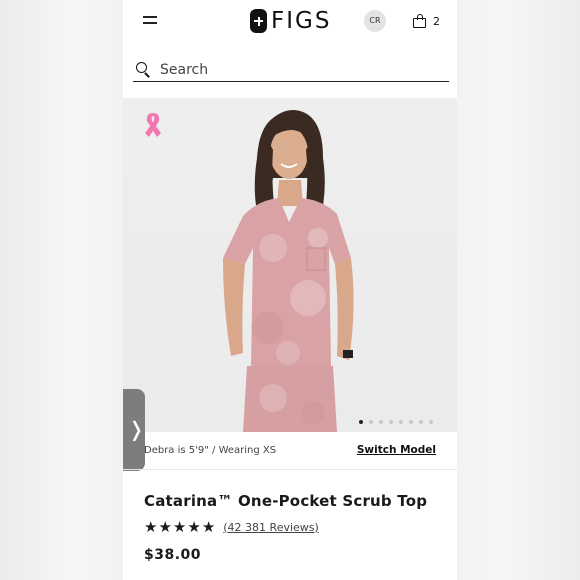 The height and width of the screenshot is (580, 580). I want to click on reviews-link: (42 381 Reviews), so click(271, 527).